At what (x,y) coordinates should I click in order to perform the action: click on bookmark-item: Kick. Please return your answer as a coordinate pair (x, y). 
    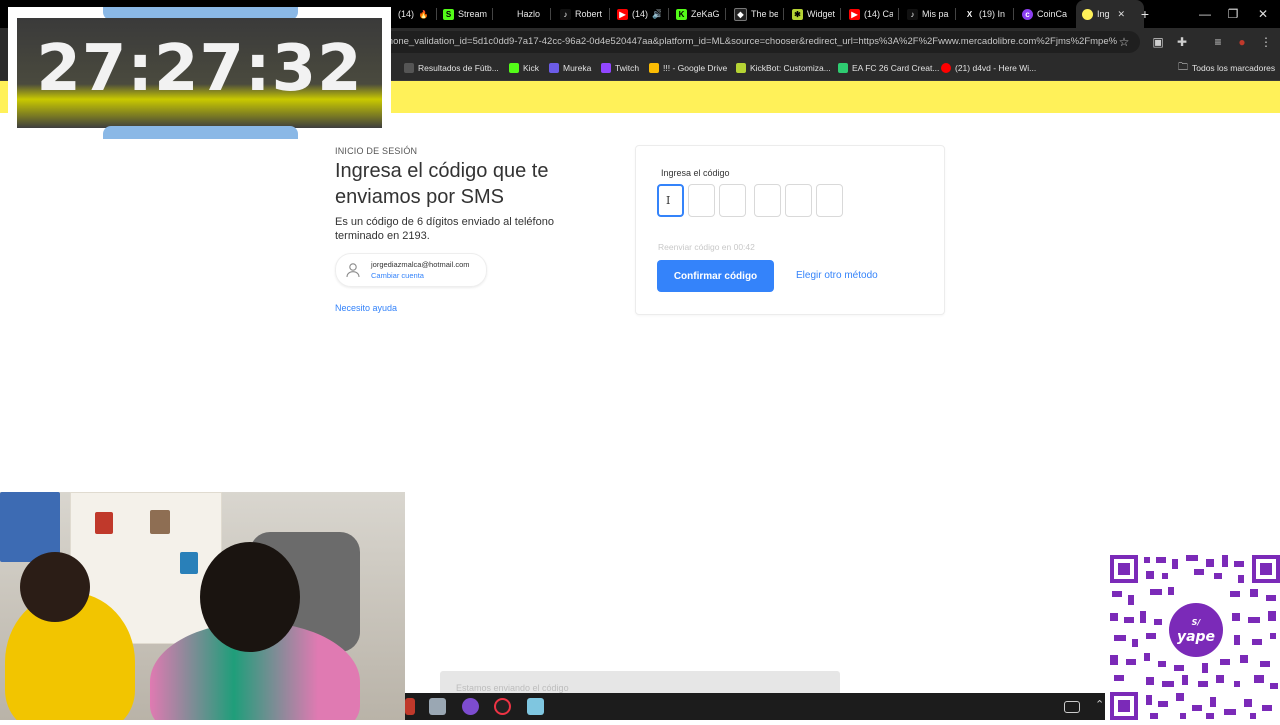
    Looking at the image, I should click on (524, 68).